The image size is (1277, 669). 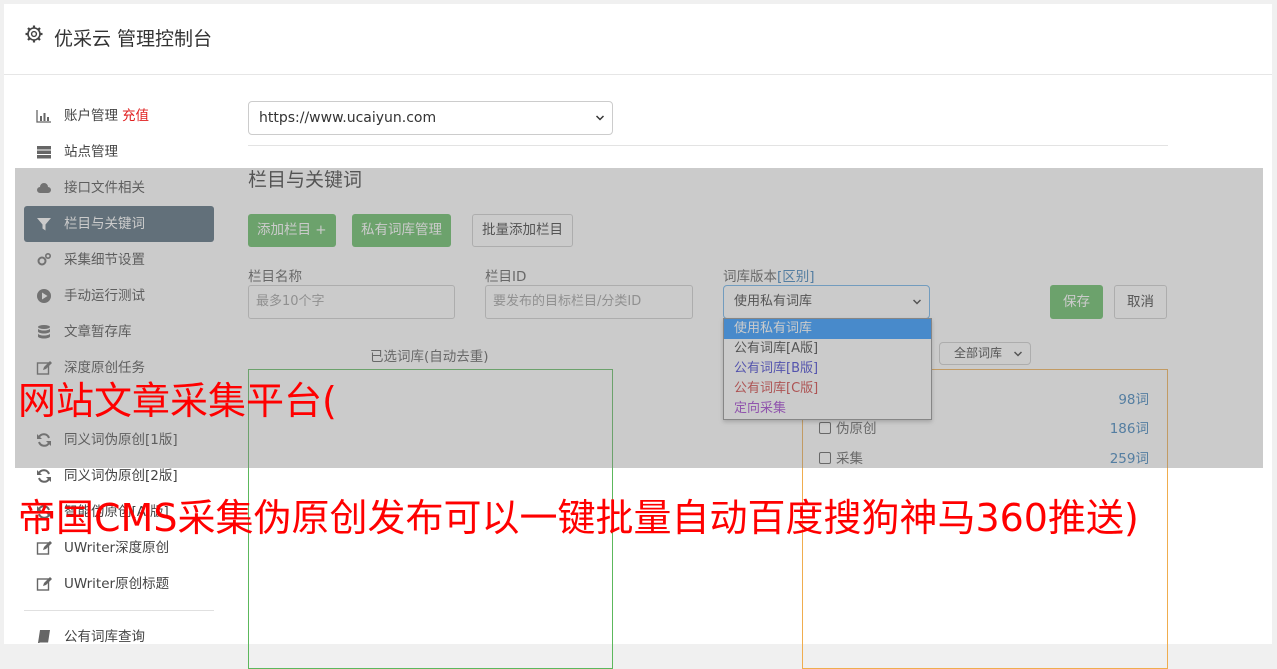 I want to click on sidebar-item-uwriter-title: UWriter原创标题, so click(x=119, y=584).